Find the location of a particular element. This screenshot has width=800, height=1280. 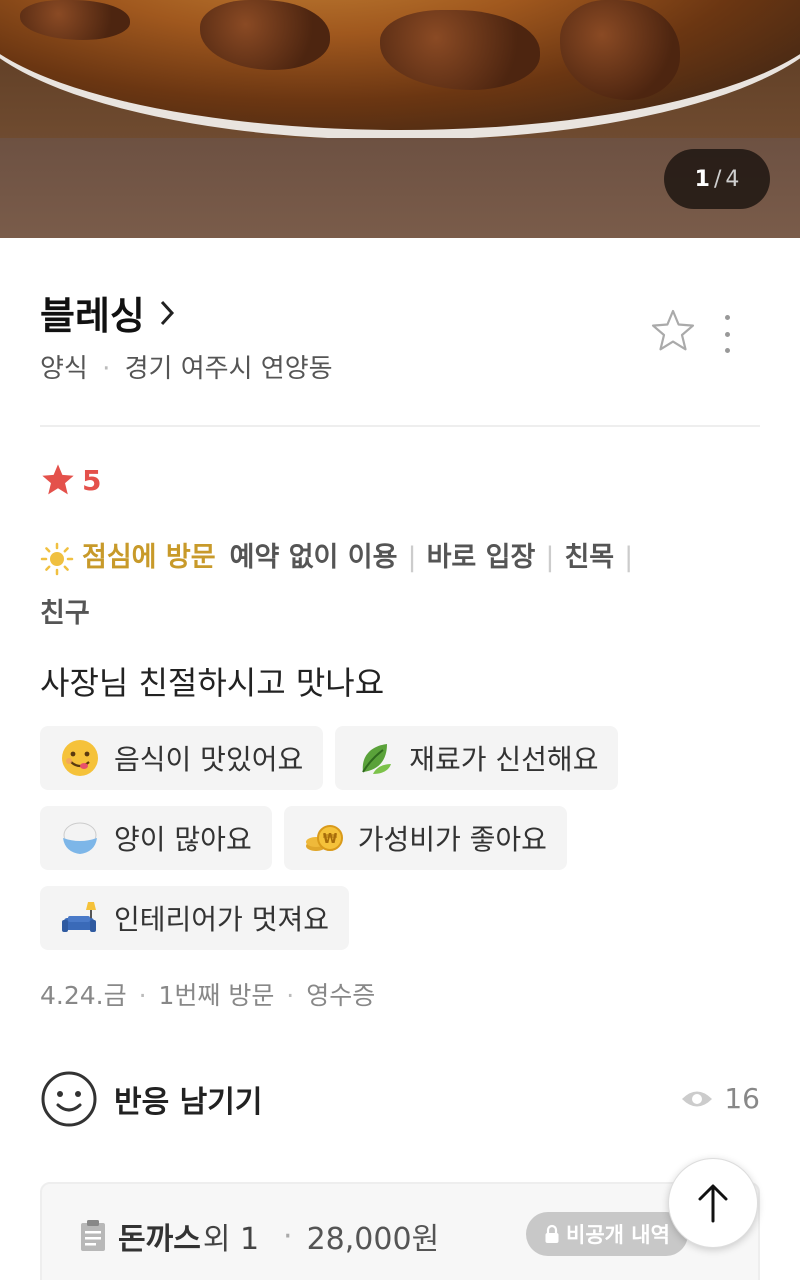

review-tag: 인테리어가 멋져요 is located at coordinates (194, 918).